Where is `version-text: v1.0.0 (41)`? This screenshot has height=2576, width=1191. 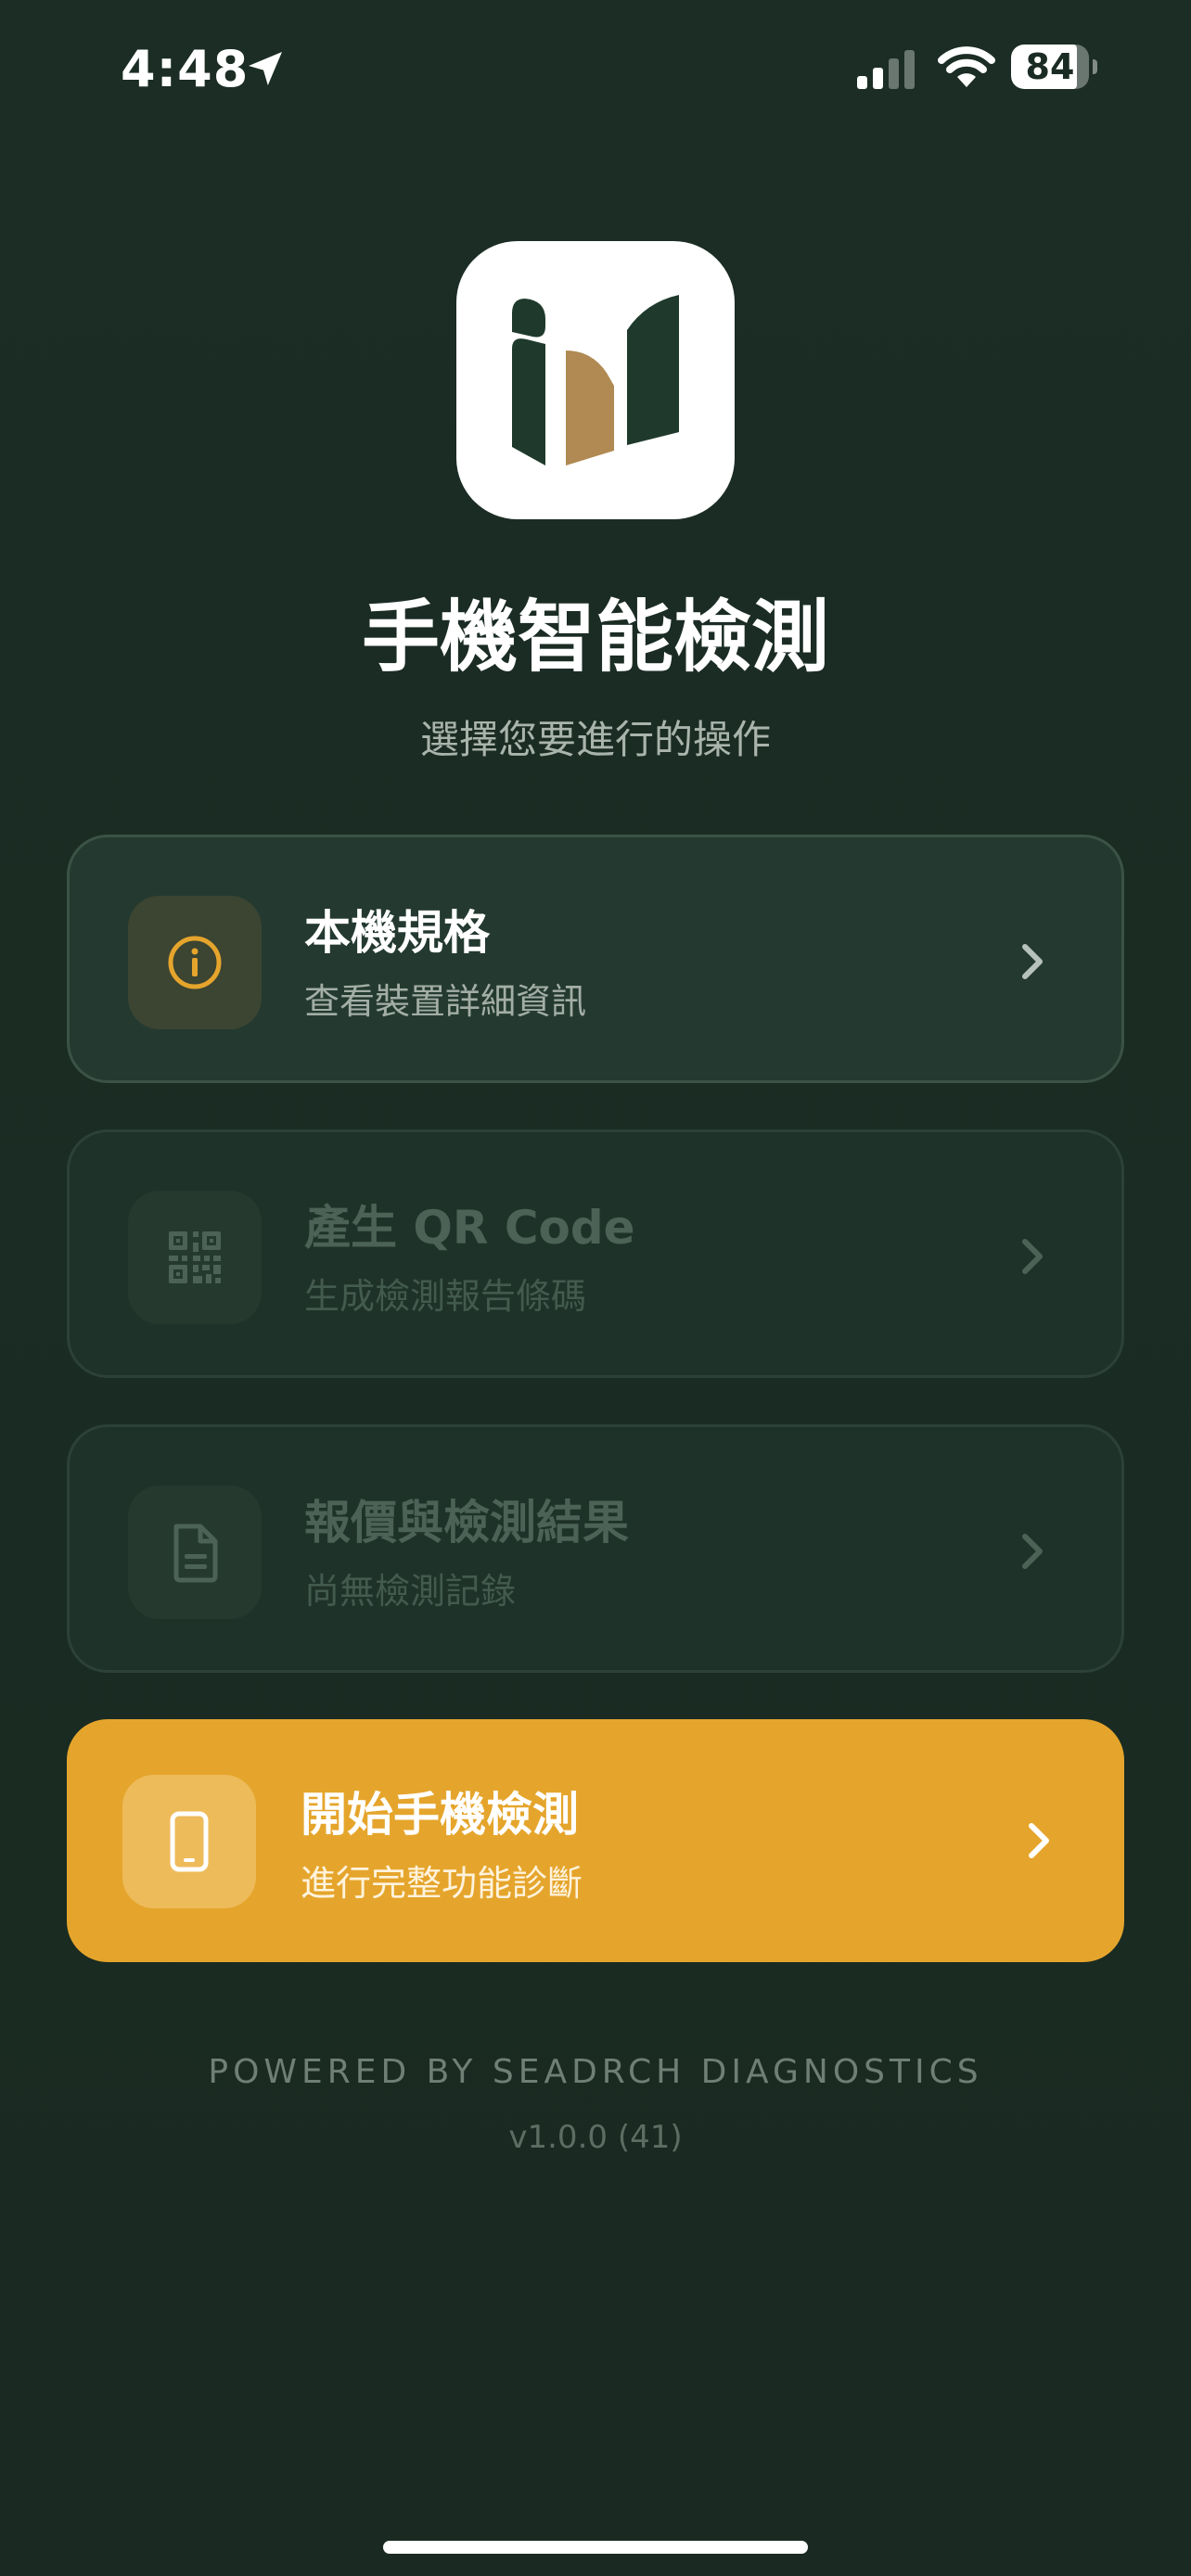 version-text: v1.0.0 (41) is located at coordinates (595, 2138).